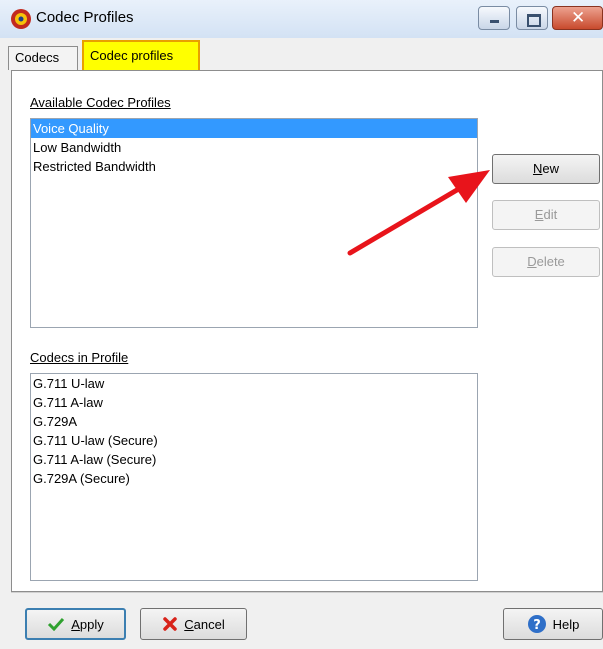 Image resolution: width=603 pixels, height=649 pixels. What do you see at coordinates (550, 168) in the screenshot?
I see `new-label: ew` at bounding box center [550, 168].